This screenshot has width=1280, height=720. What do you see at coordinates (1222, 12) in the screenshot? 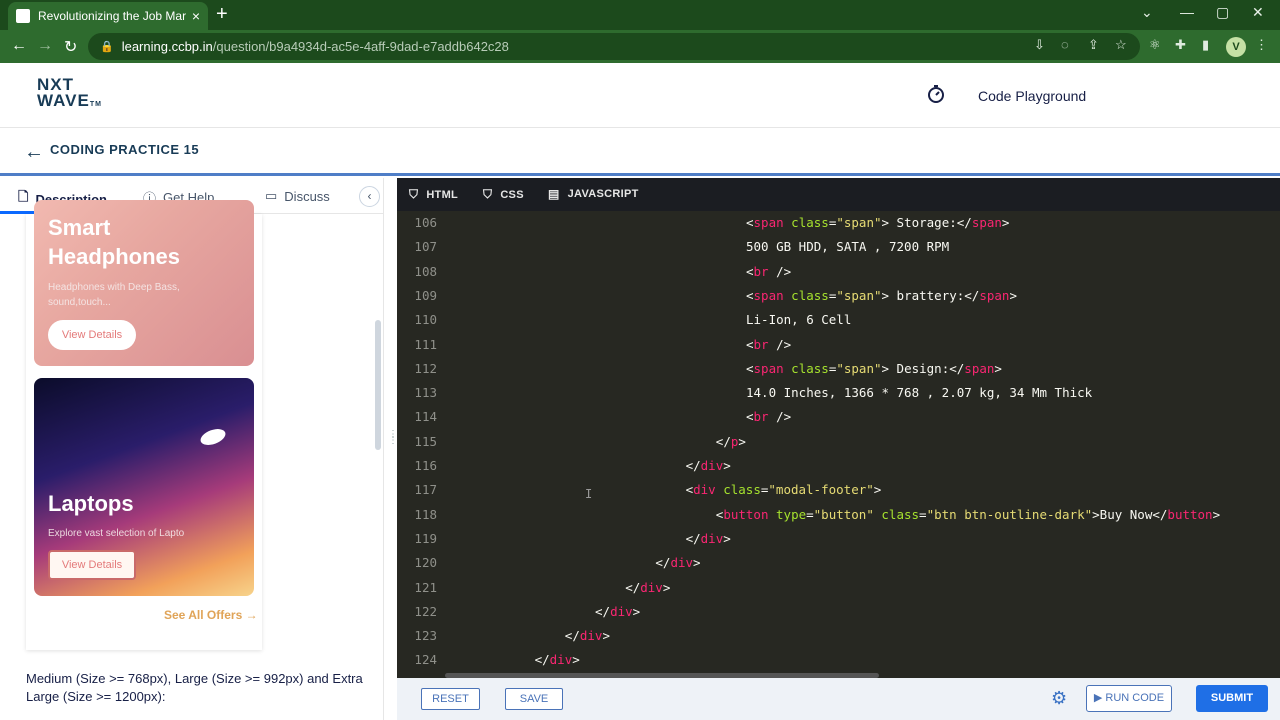
I see `maximize-icon: ▢` at bounding box center [1222, 12].